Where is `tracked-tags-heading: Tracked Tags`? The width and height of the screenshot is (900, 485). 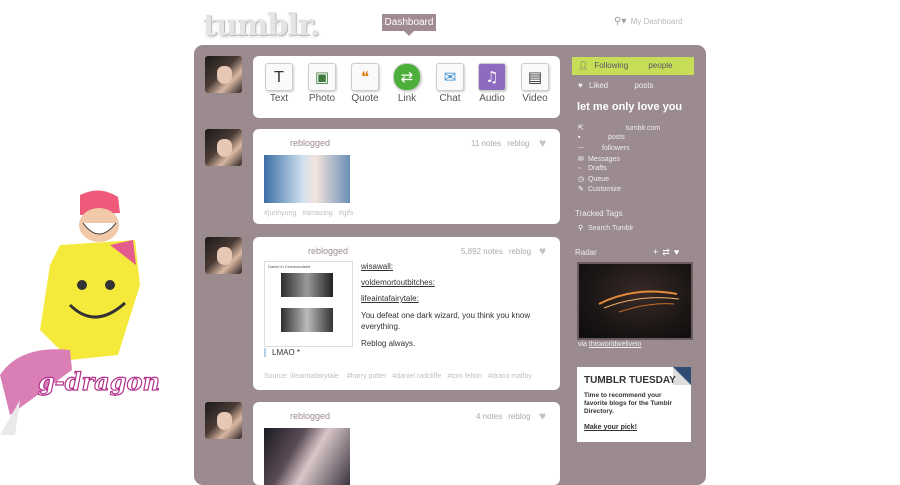 tracked-tags-heading: Tracked Tags is located at coordinates (599, 213).